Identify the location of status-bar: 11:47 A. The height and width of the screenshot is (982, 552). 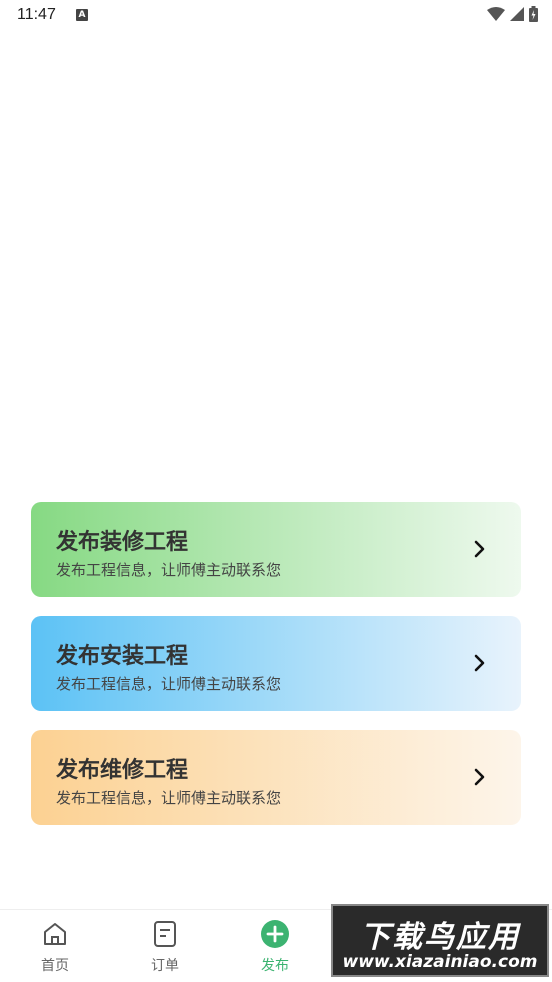
(276, 16).